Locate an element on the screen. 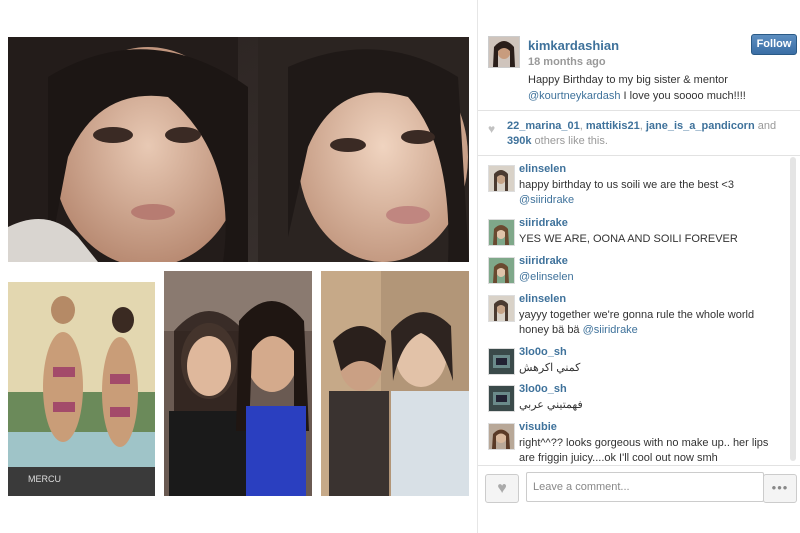 The image size is (800, 533). comment-text: فهمتيني عربي is located at coordinates (653, 405).